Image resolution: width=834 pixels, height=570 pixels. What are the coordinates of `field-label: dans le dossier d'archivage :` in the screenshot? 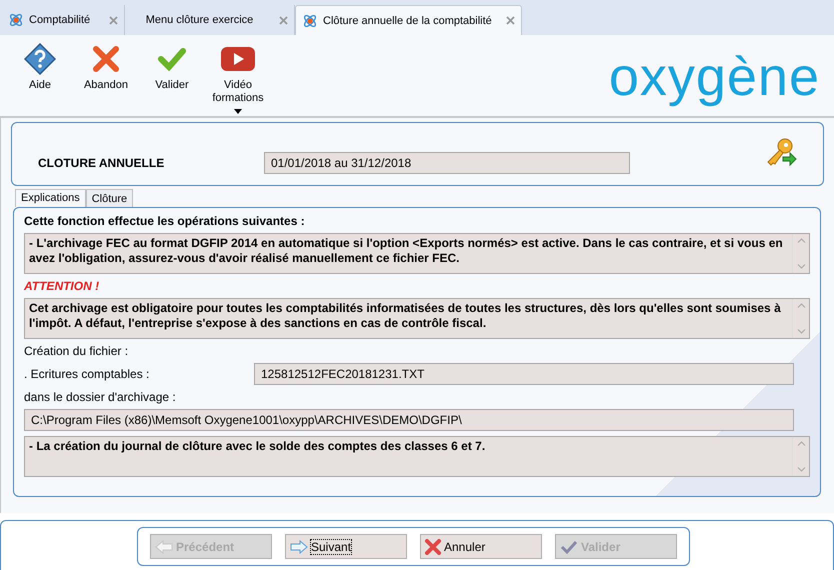 It's located at (100, 397).